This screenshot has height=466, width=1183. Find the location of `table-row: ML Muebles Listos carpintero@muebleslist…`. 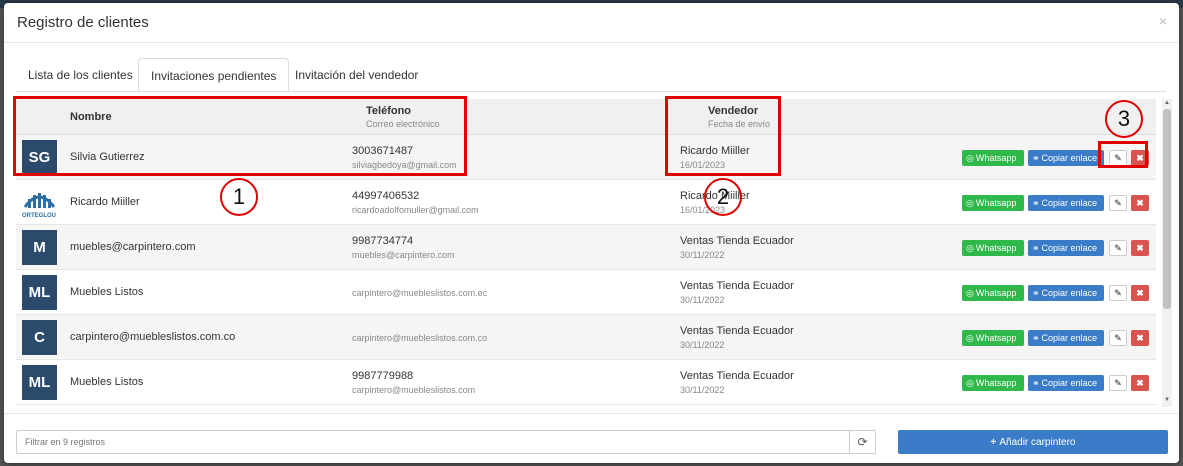

table-row: ML Muebles Listos carpintero@muebleslist… is located at coordinates (586, 292).